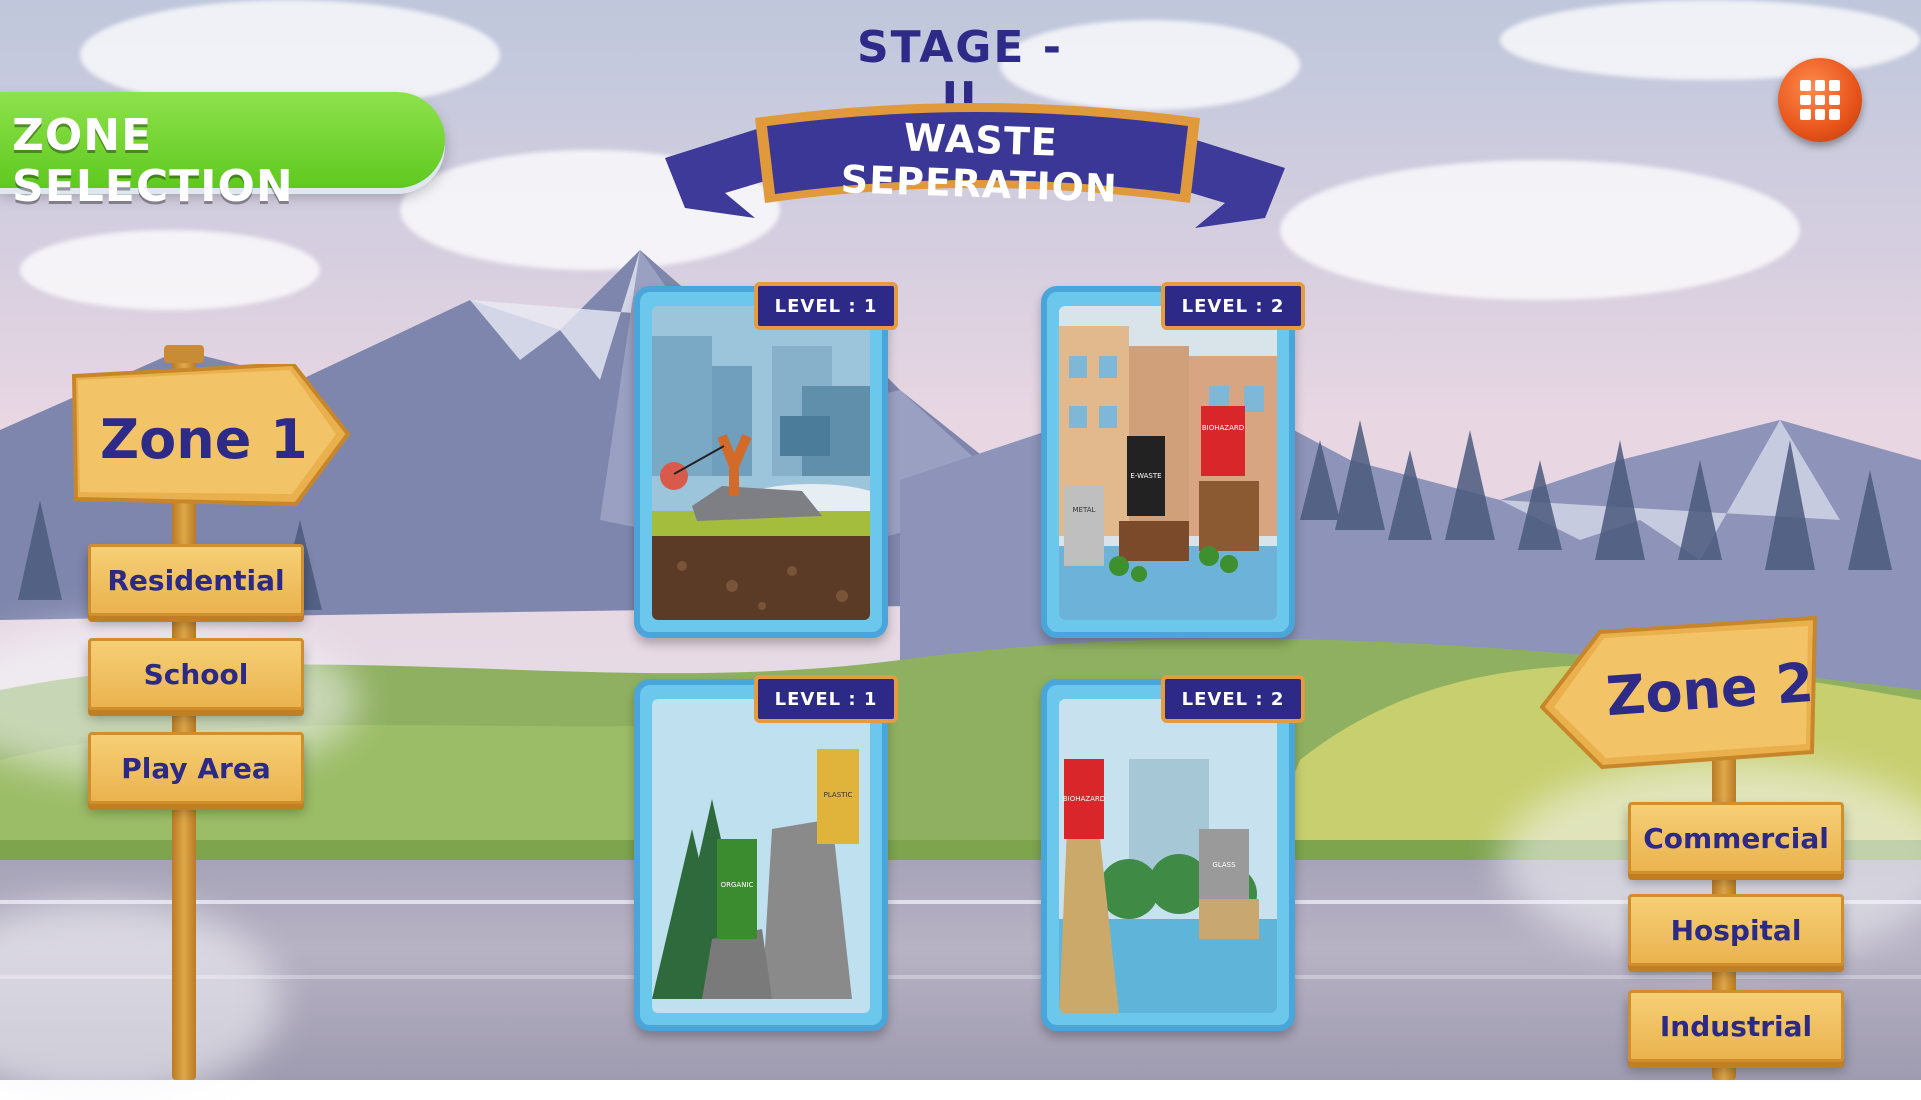 This screenshot has width=1921, height=1100. What do you see at coordinates (1168, 463) in the screenshot?
I see `level-preview-city-bins: METAL E-WASTE BIOHAZARD` at bounding box center [1168, 463].